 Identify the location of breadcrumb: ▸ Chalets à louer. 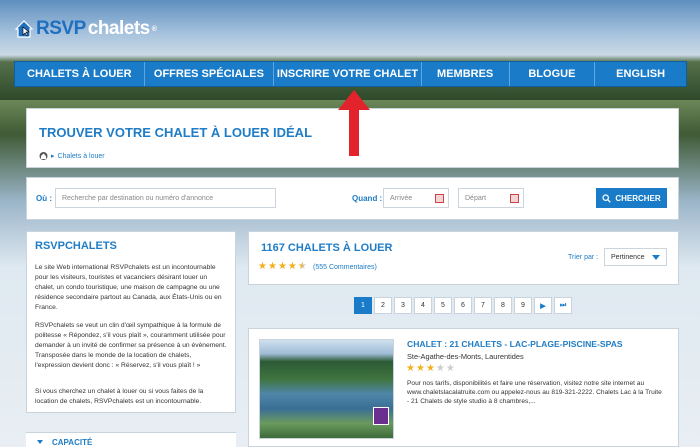
(72, 156).